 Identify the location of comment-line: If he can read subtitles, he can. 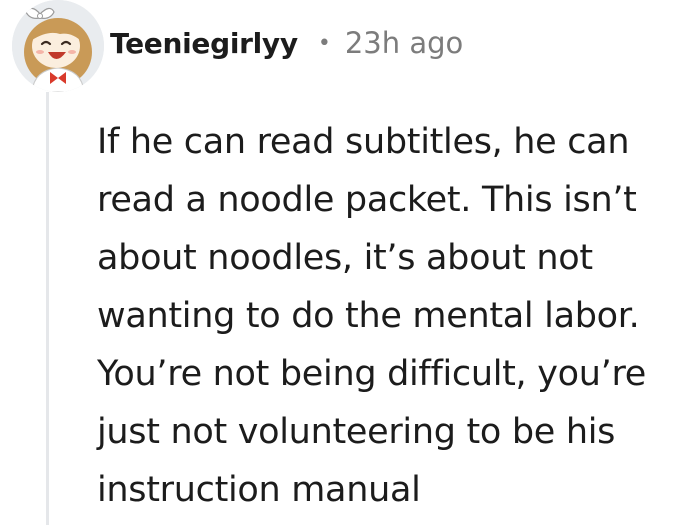
(363, 142).